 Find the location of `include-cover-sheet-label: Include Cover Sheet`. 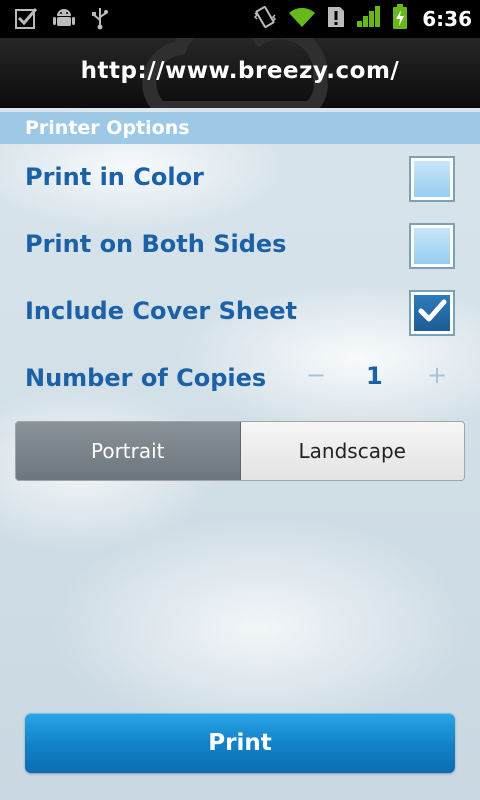

include-cover-sheet-label: Include Cover Sheet is located at coordinates (161, 311).